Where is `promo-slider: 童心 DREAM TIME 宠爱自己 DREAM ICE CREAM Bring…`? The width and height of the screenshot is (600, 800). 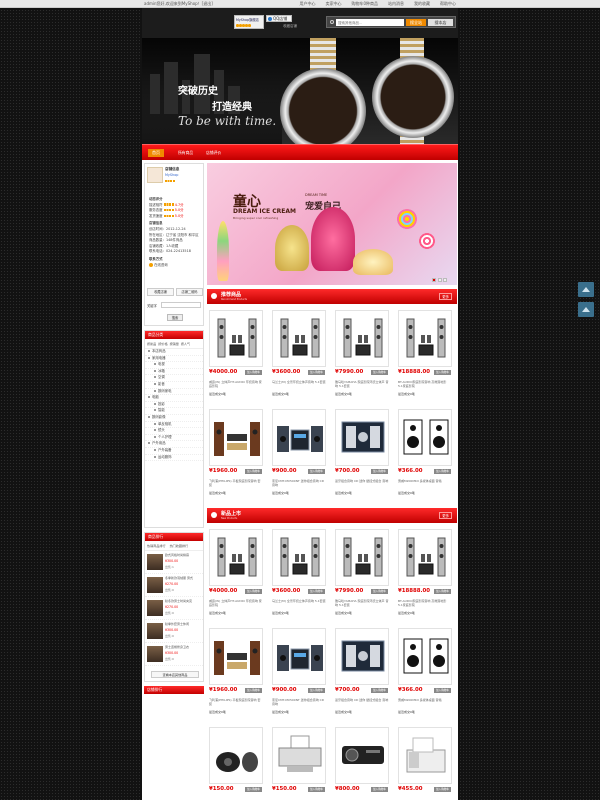
promo-slider: 童心 DREAM TIME 宠爱自己 DREAM ICE CREAM Bring… is located at coordinates (332, 224).